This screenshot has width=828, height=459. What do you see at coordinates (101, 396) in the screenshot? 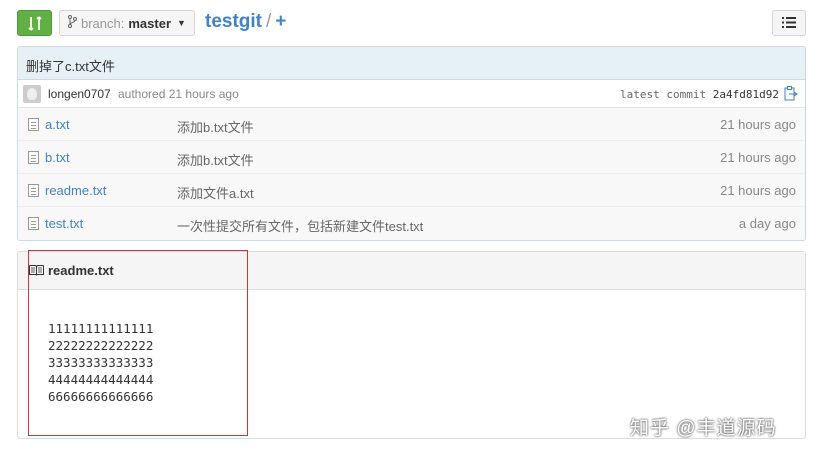
I see `readme-line: 66666666666666` at bounding box center [101, 396].